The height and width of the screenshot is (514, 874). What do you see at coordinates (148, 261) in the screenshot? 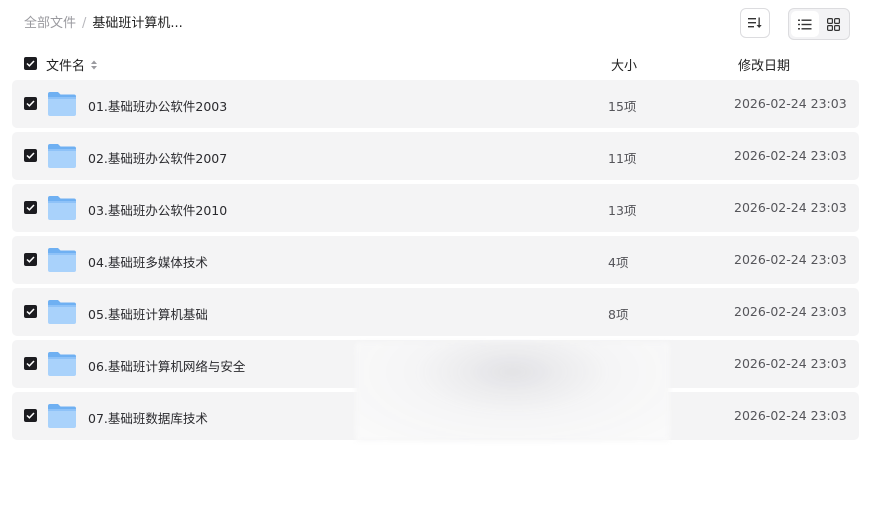
I see `file-name: 04.基础班多媒体技术` at bounding box center [148, 261].